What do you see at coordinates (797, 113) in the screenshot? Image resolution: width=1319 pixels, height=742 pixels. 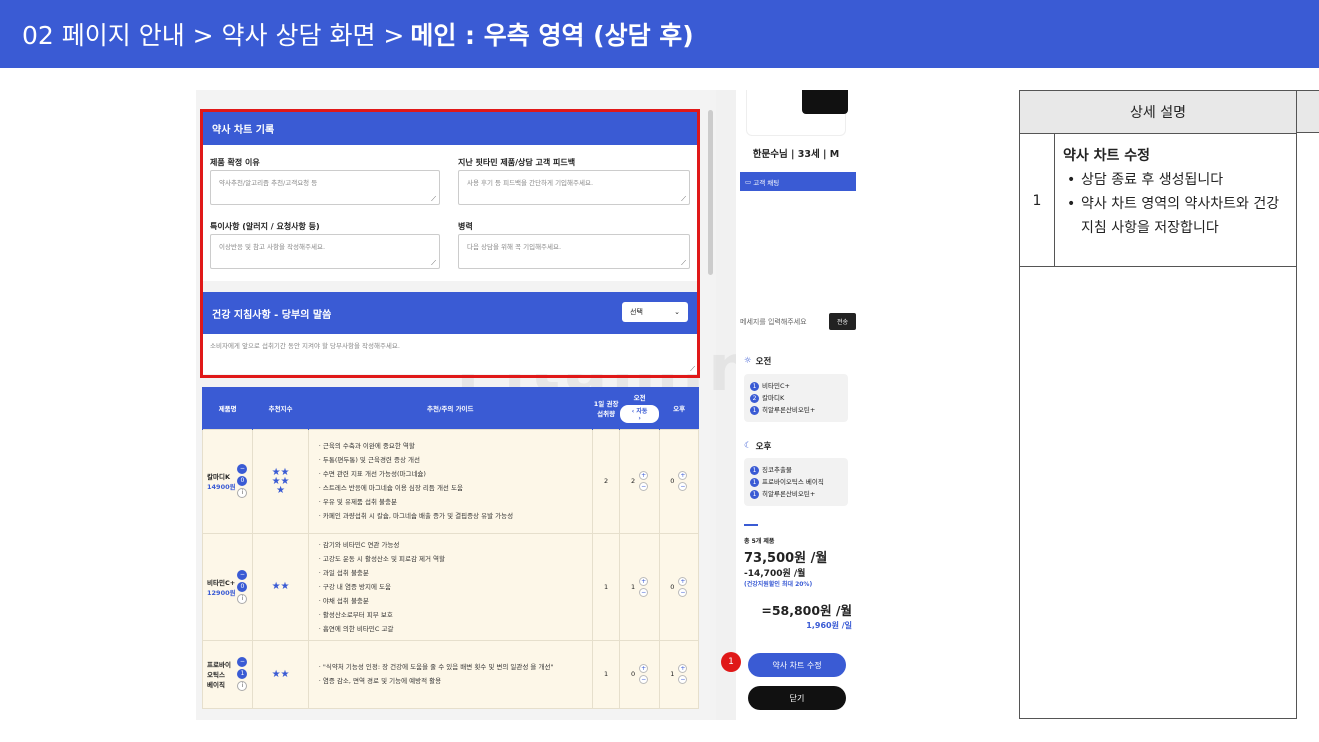 I see `profile-card` at bounding box center [797, 113].